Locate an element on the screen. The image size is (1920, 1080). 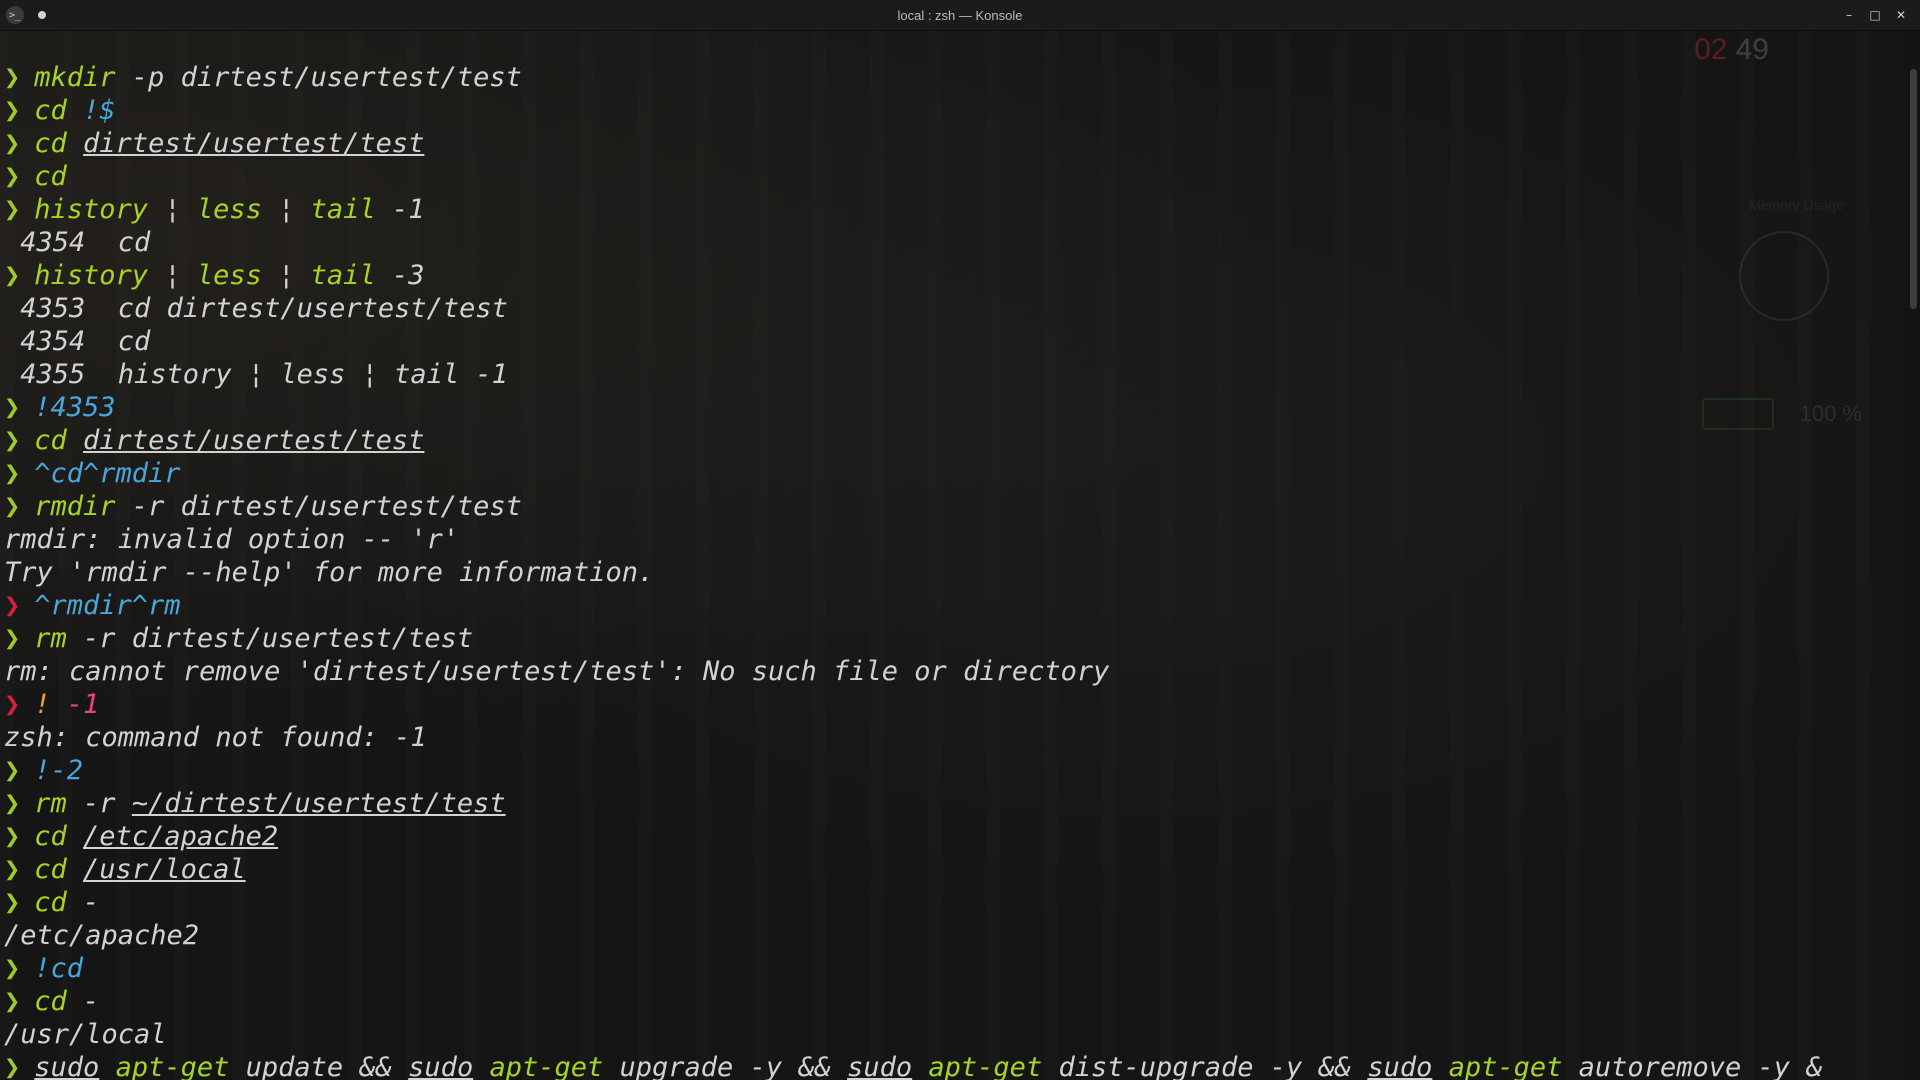
command-token: history is located at coordinates (91, 275).